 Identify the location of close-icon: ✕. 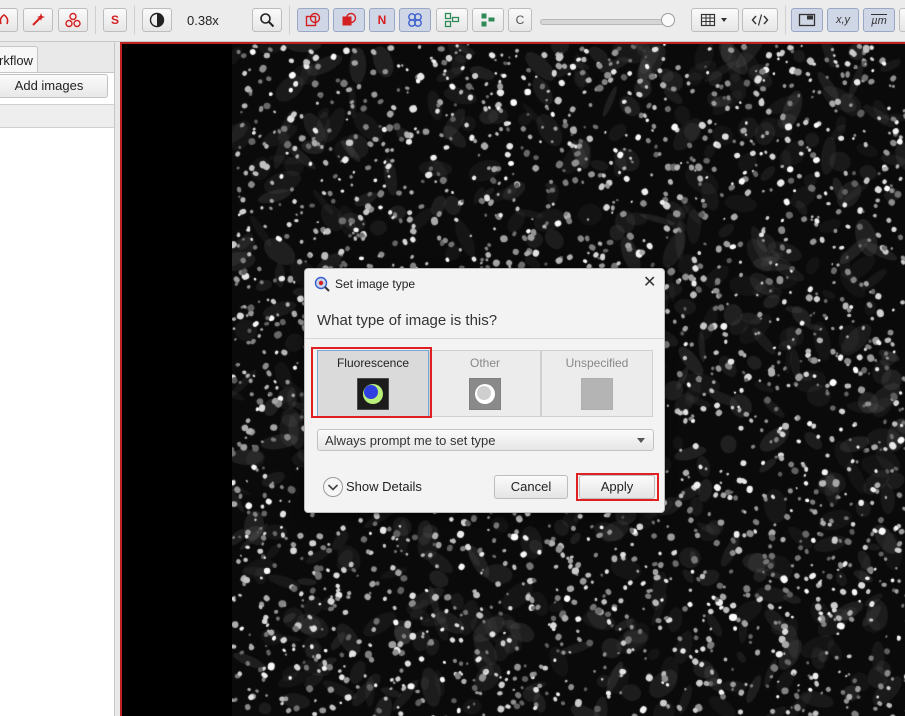
(649, 283).